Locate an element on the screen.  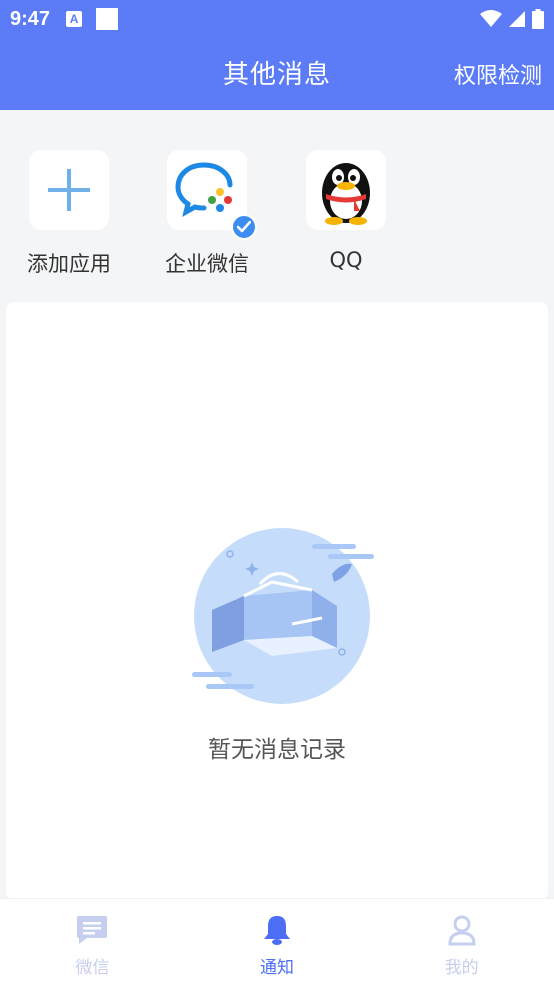
app-label: QQ is located at coordinates (346, 260).